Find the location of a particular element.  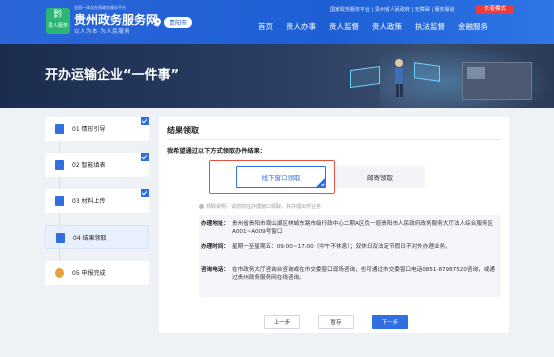

nav-finance: 金融服务 is located at coordinates (473, 26).